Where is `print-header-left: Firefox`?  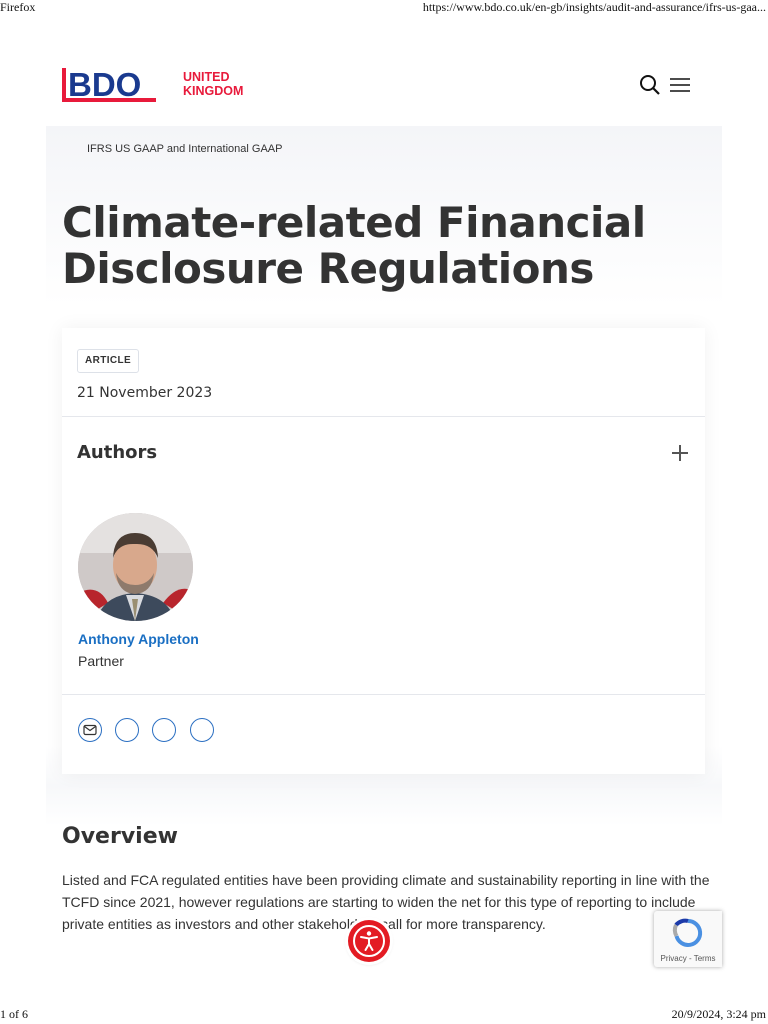 print-header-left: Firefox is located at coordinates (18, 7).